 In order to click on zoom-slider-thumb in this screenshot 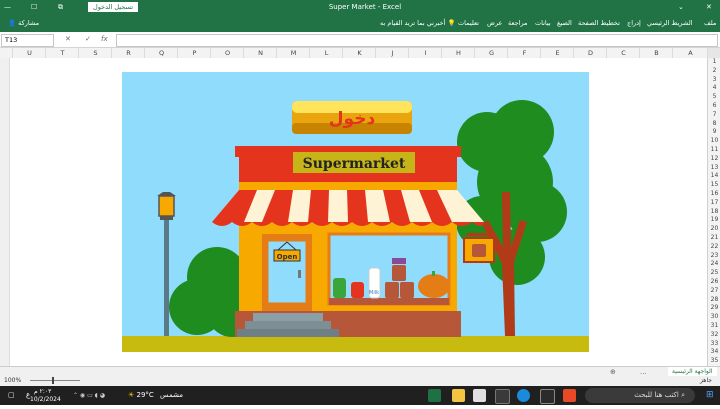, I will do `click(53, 380)`.